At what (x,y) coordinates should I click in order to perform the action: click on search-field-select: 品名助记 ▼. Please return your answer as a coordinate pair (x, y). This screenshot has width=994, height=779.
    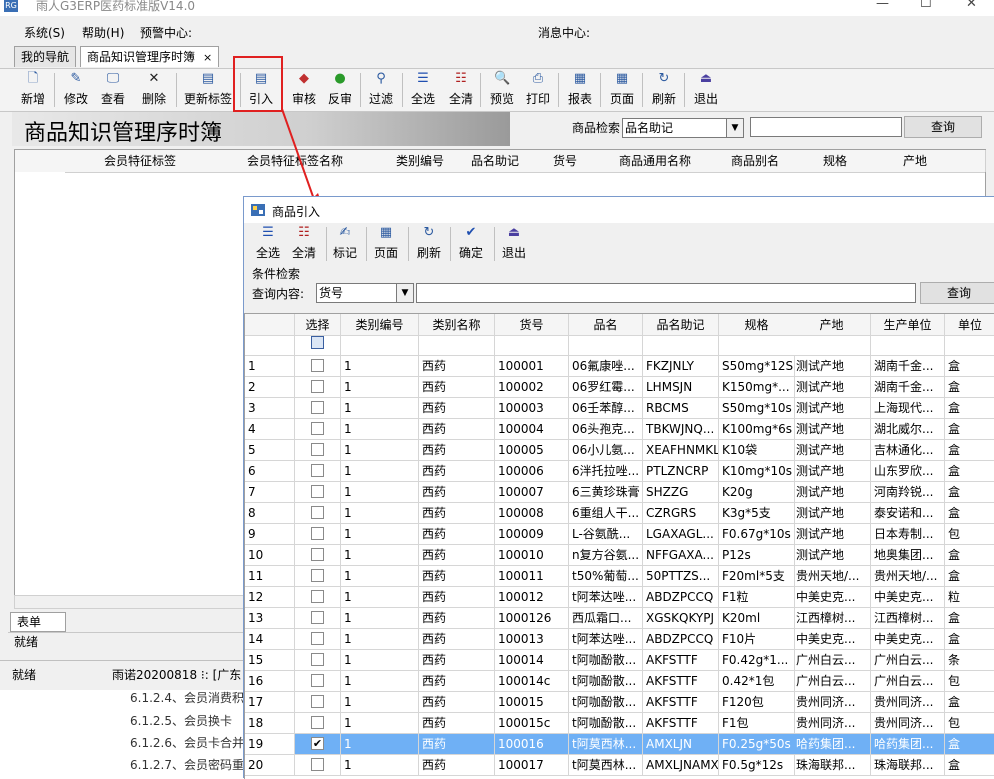
    Looking at the image, I should click on (683, 128).